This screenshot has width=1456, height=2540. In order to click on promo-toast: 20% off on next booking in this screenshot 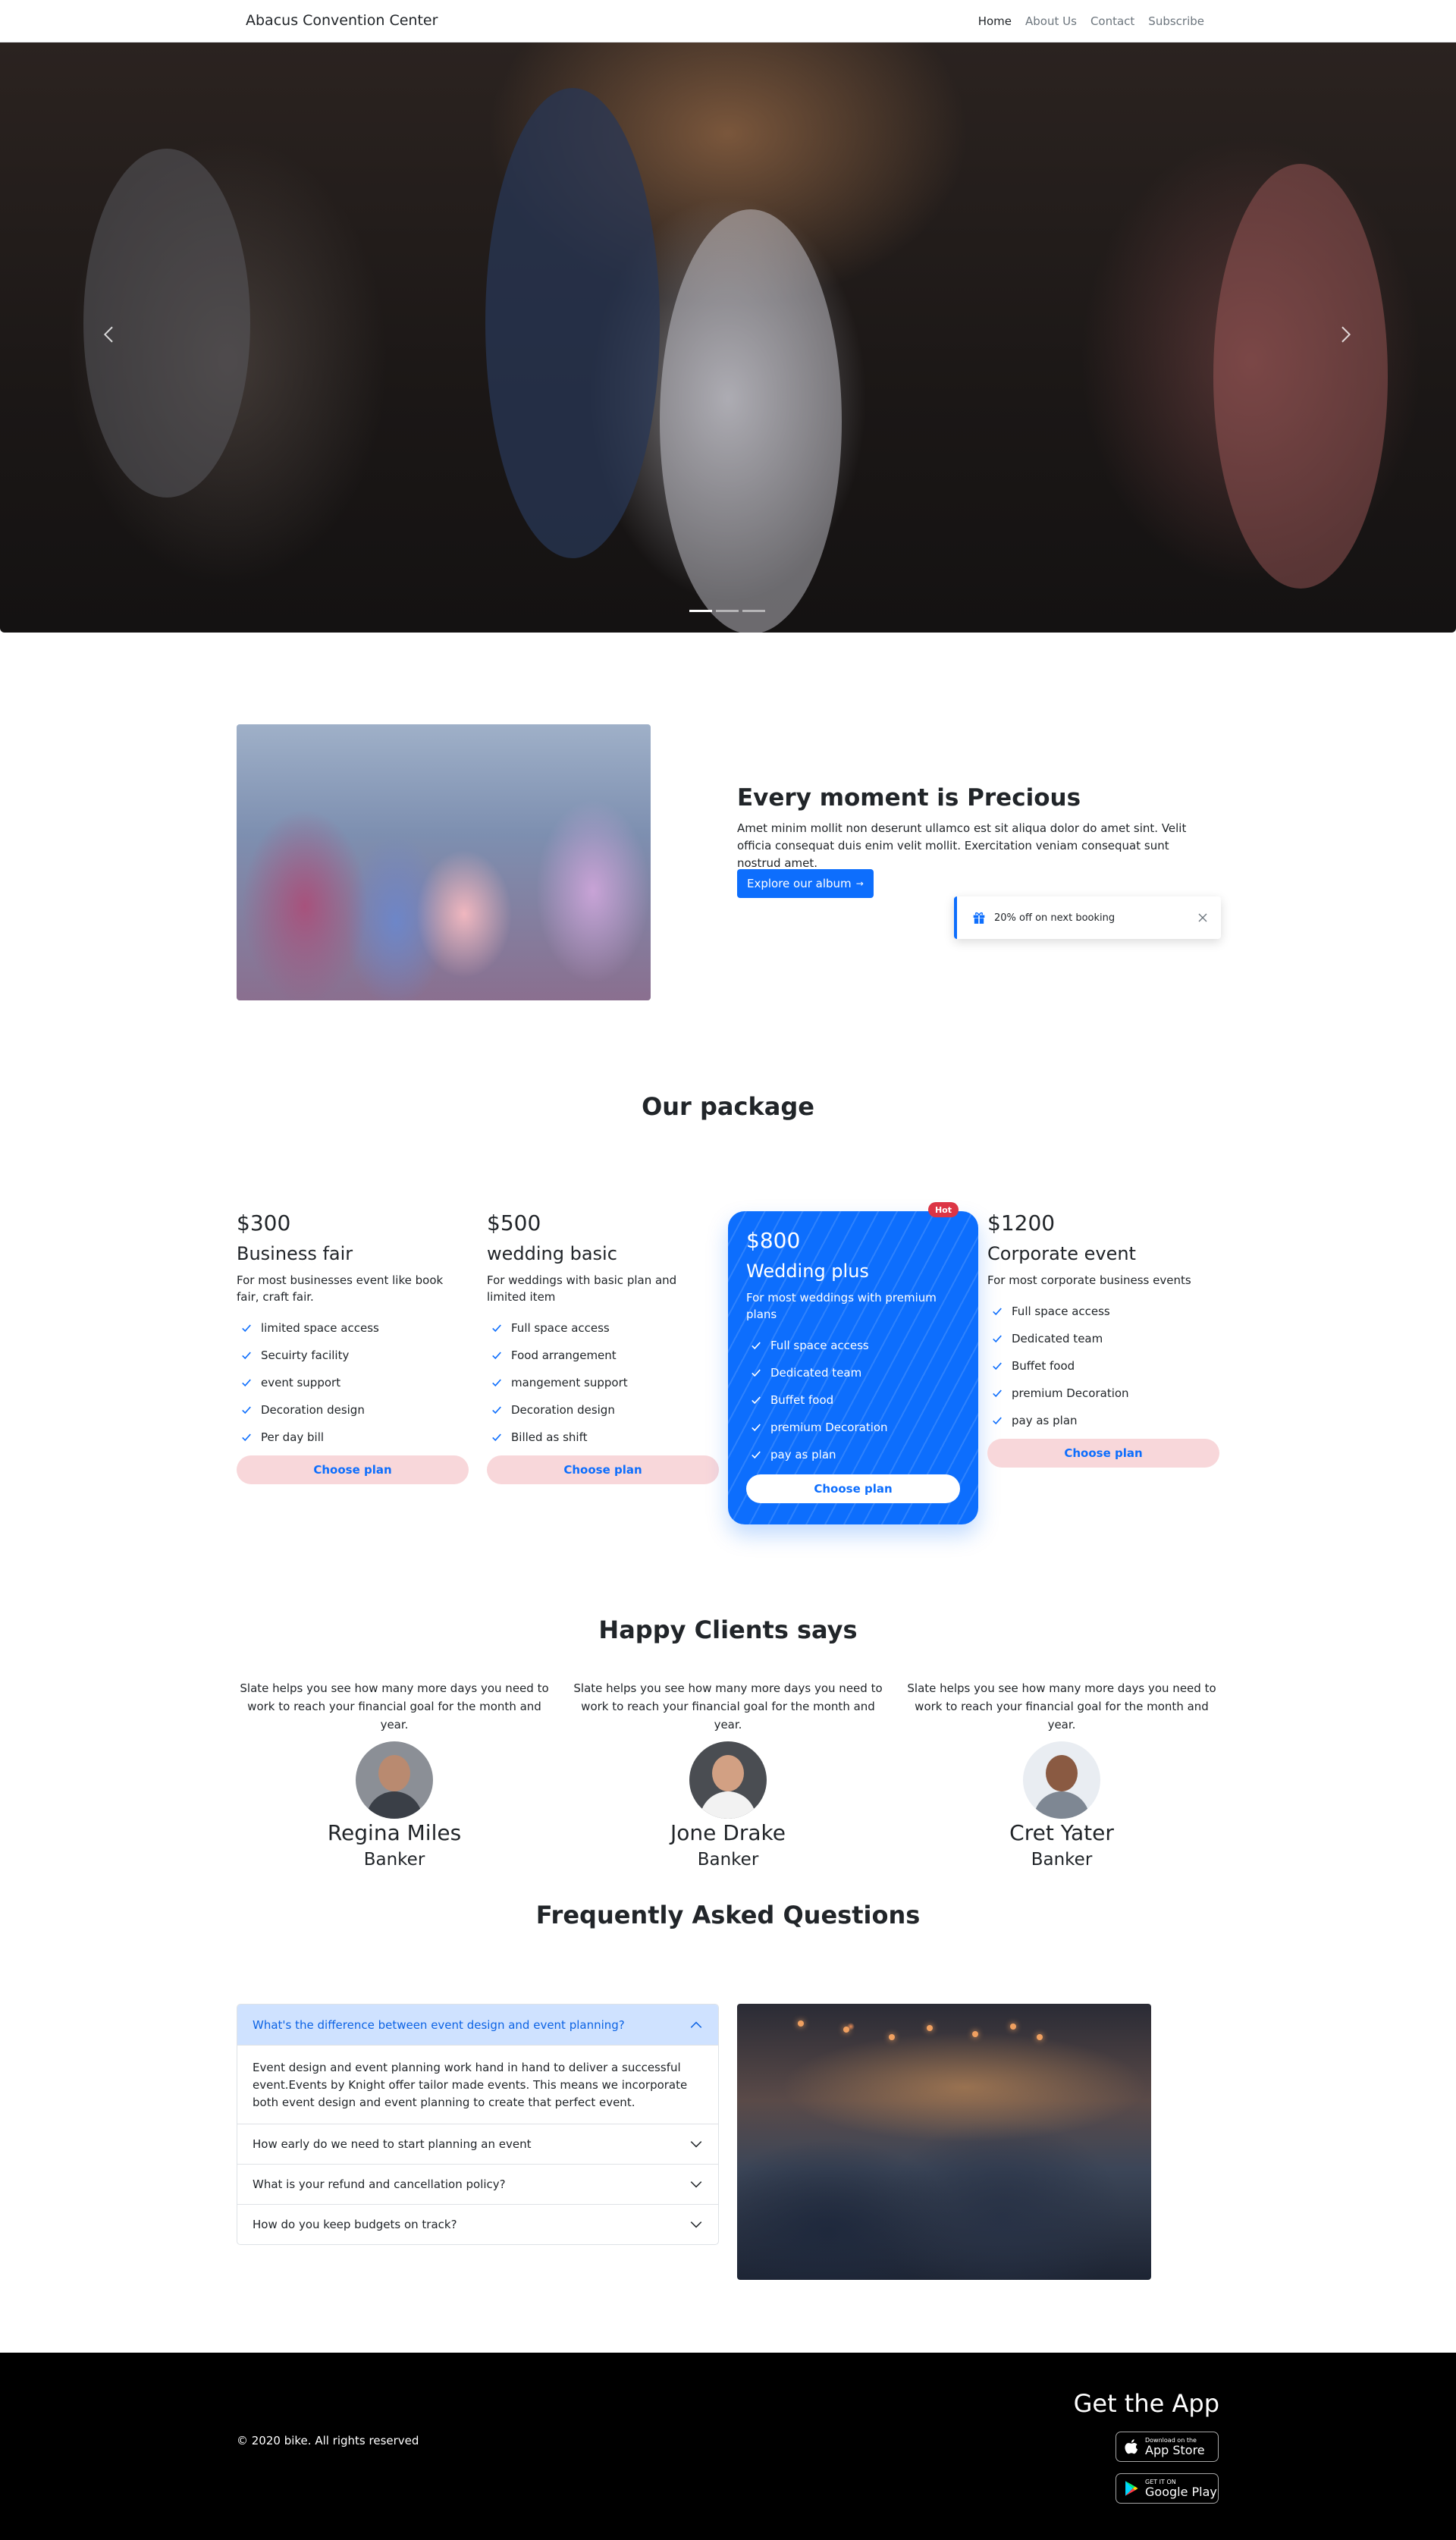, I will do `click(1087, 917)`.